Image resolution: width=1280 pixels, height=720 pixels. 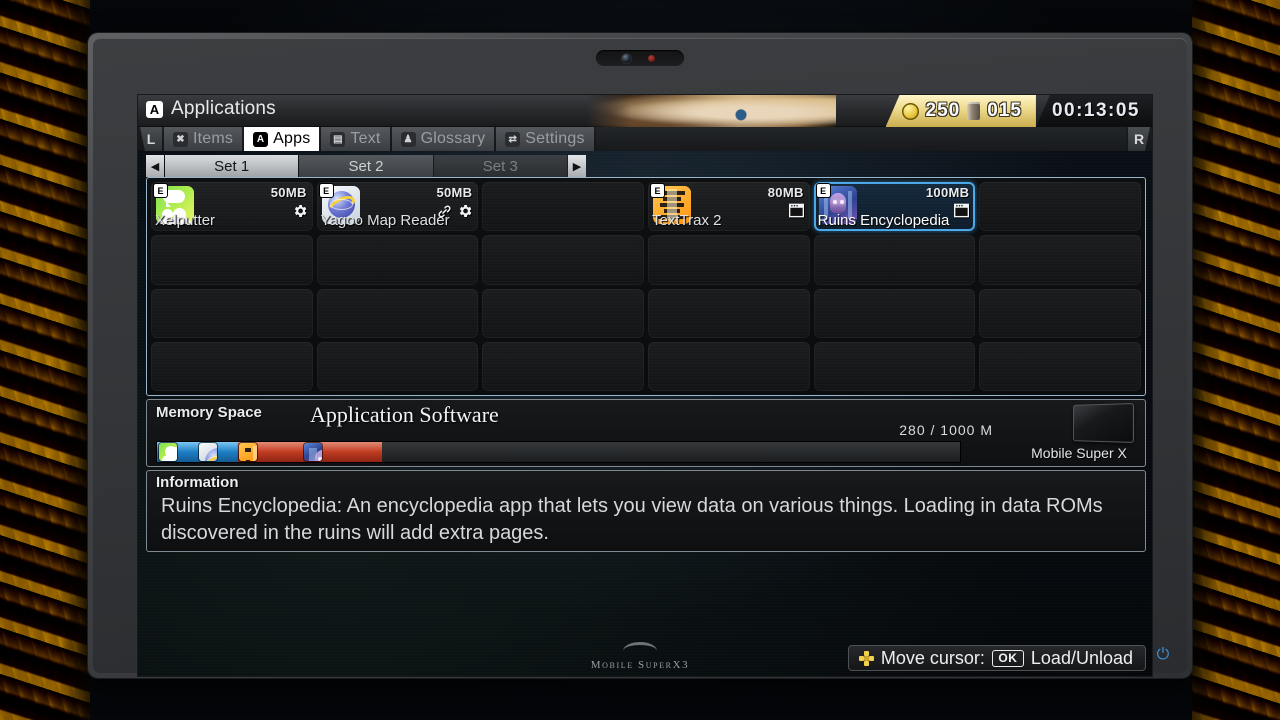 What do you see at coordinates (687, 221) in the screenshot?
I see `app-name-label: TextTrax 2` at bounding box center [687, 221].